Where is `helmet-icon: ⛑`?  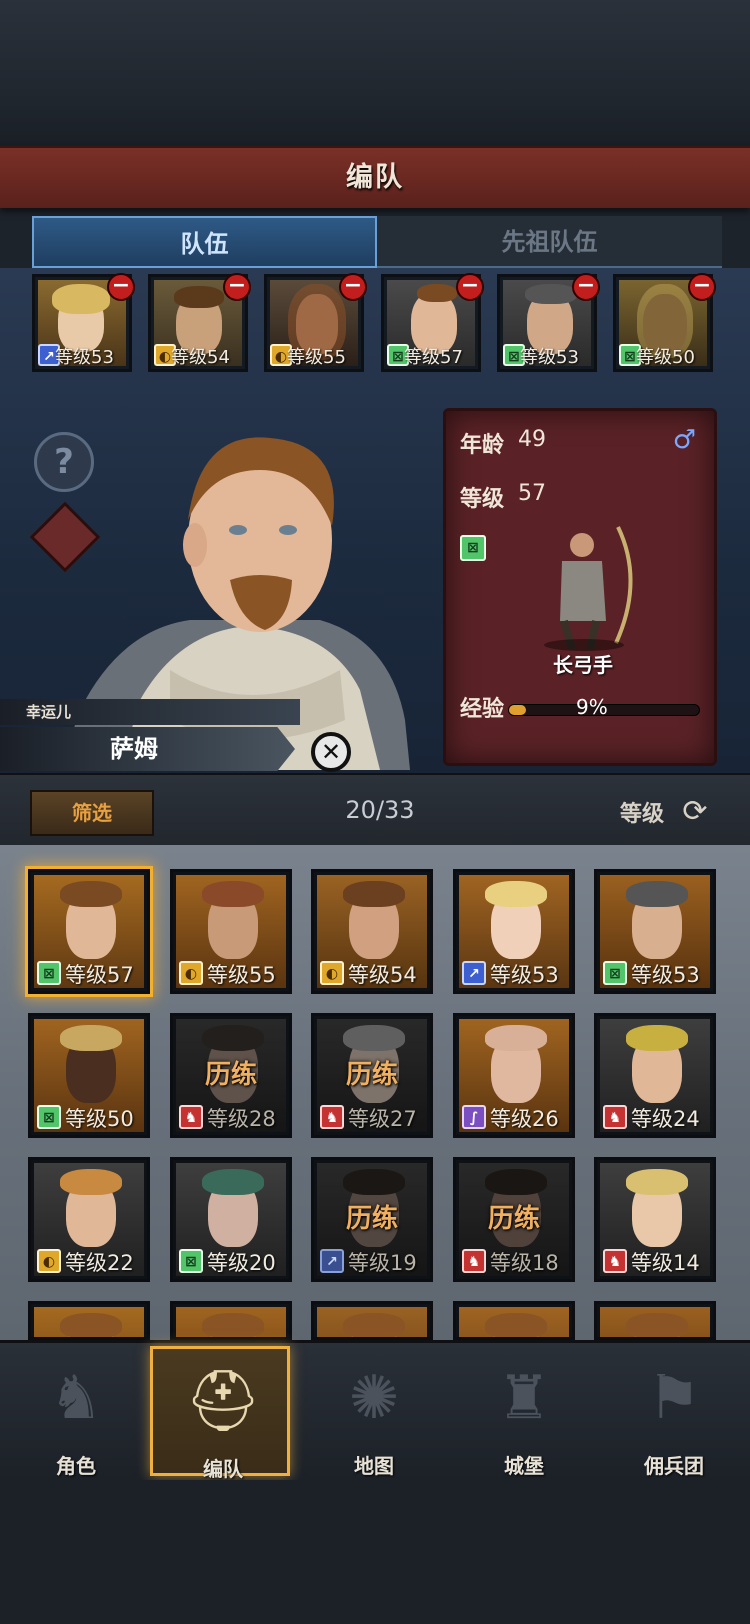 helmet-icon: ⛑ is located at coordinates (223, 1401).